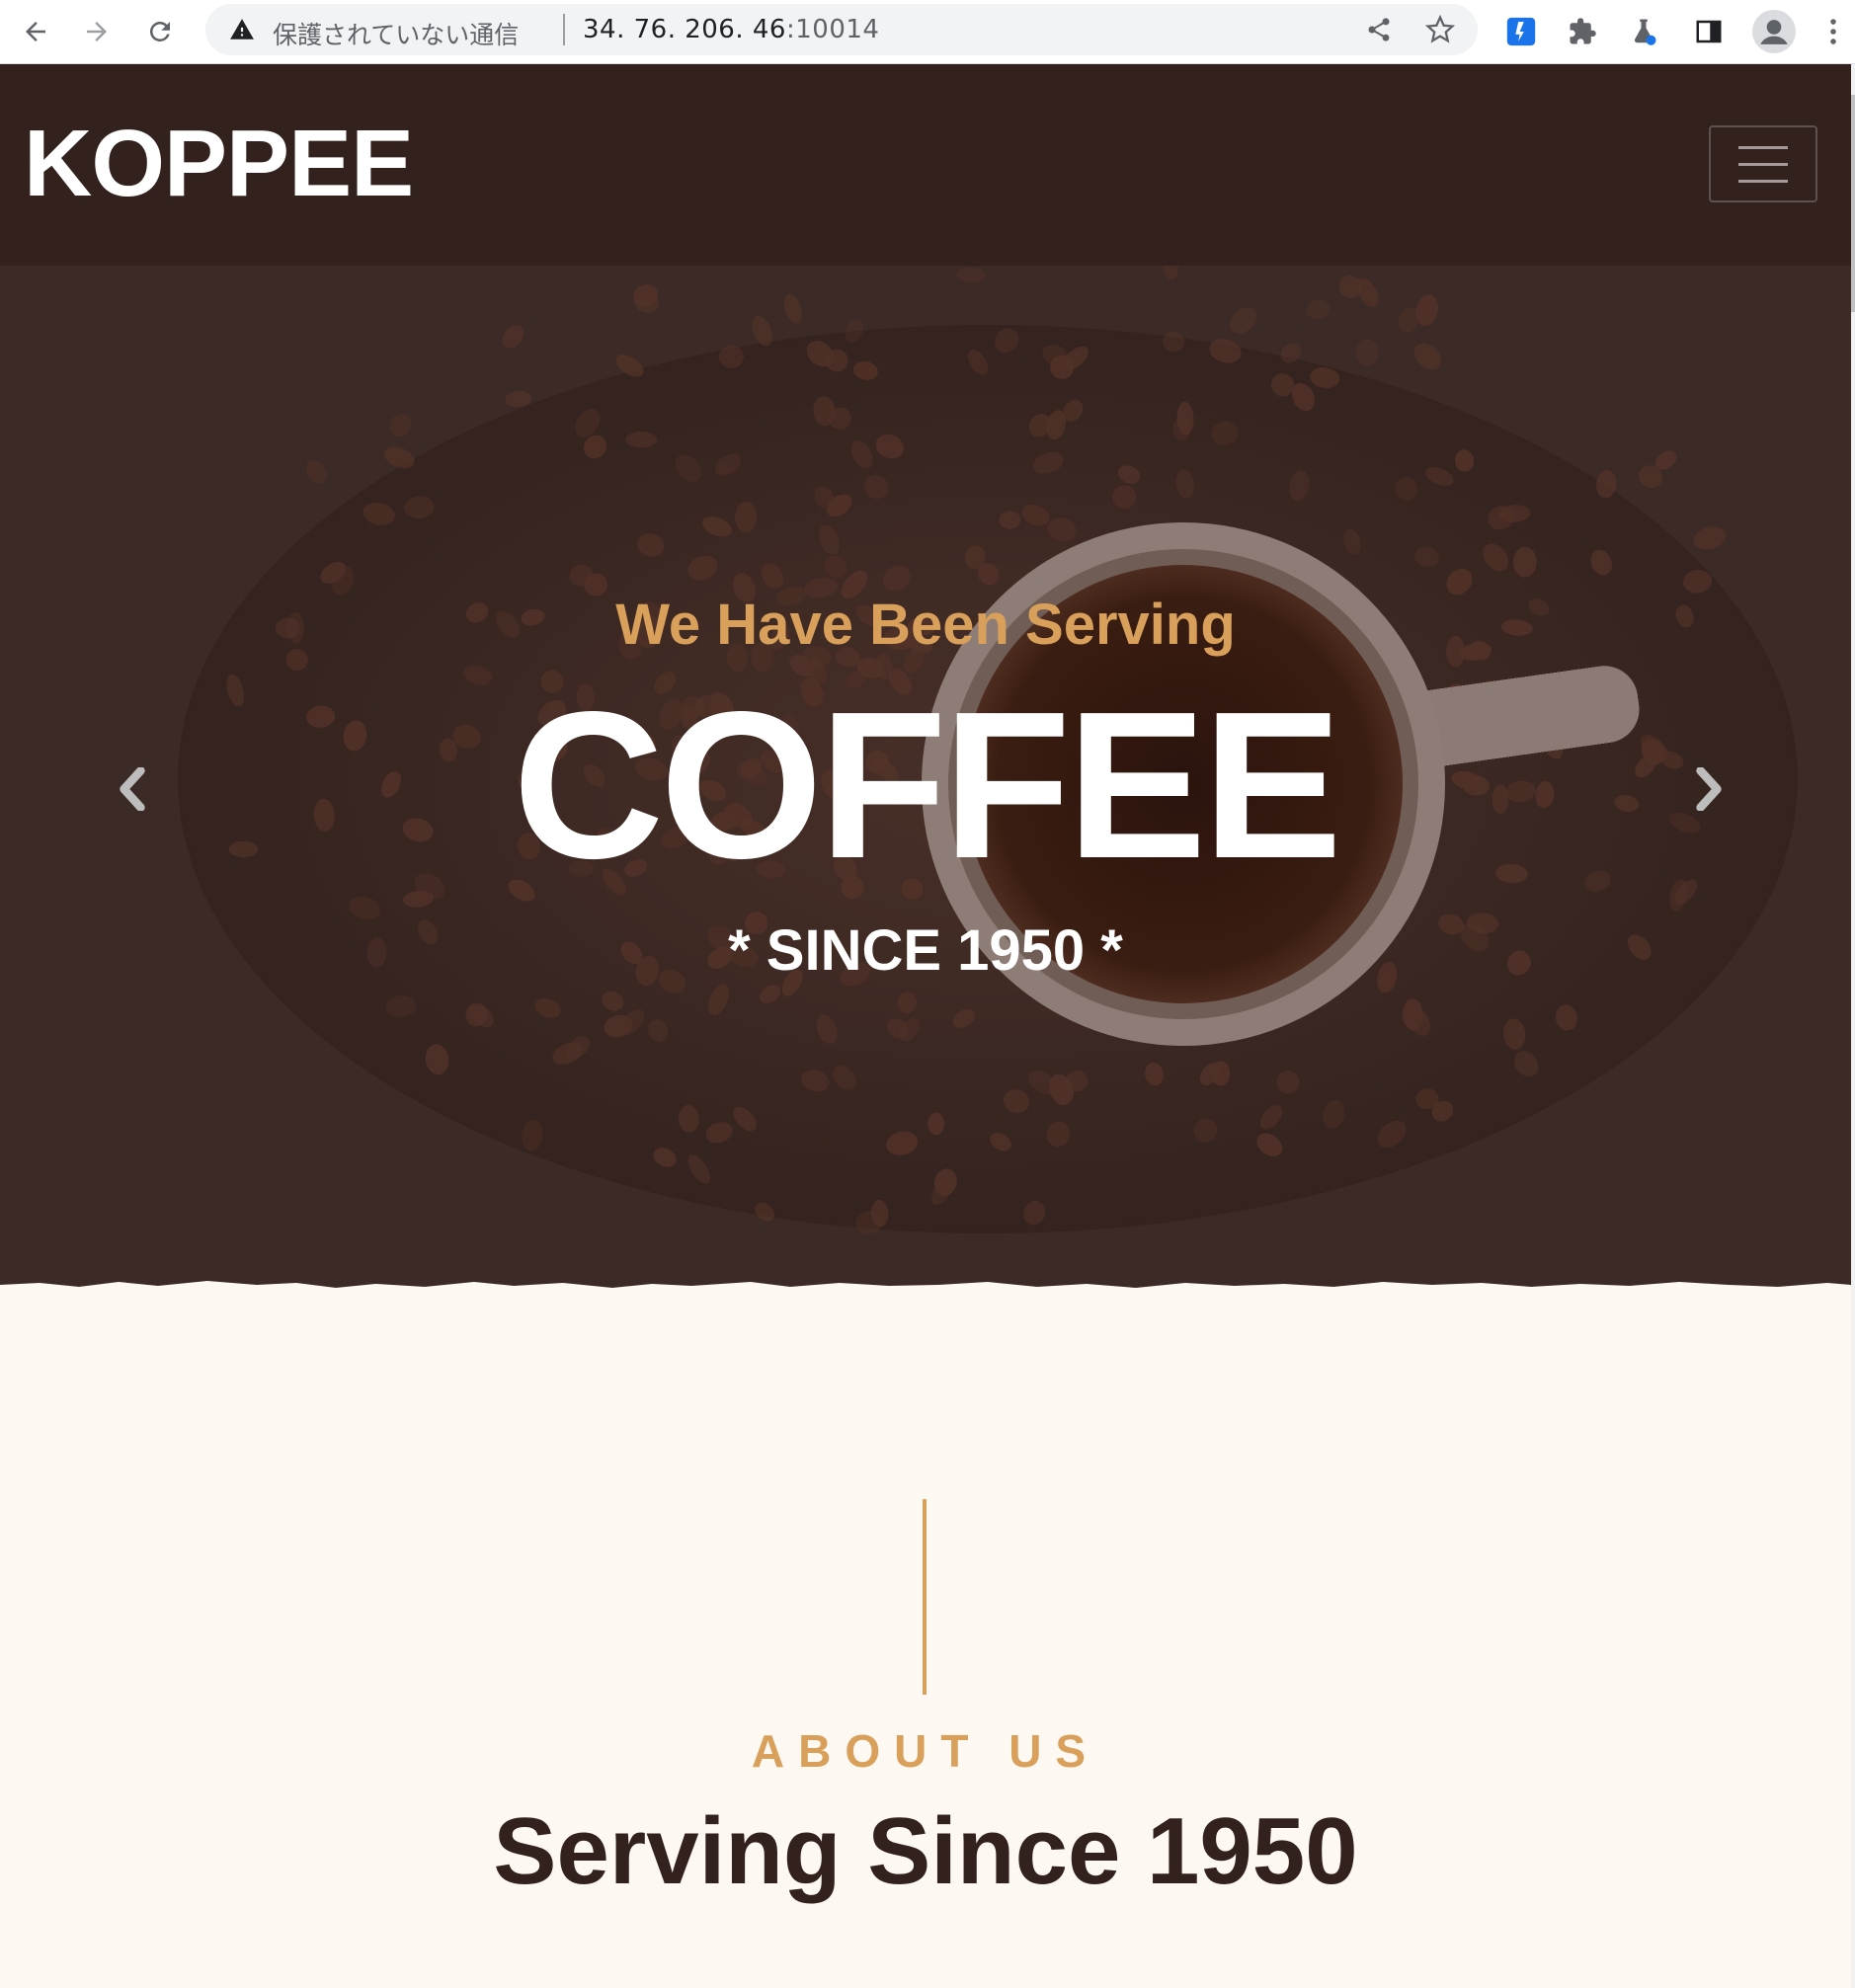 This screenshot has width=1855, height=1988. Describe the element at coordinates (564, 29) in the screenshot. I see `address-divider` at that location.